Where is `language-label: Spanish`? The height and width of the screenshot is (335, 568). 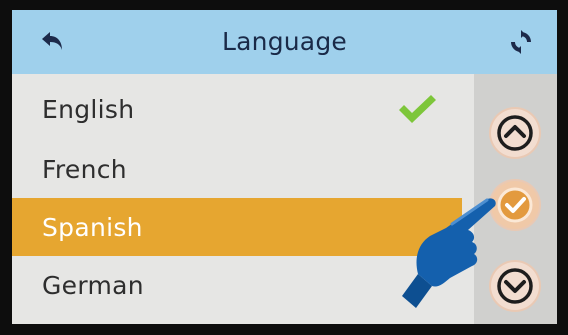
language-label: Spanish is located at coordinates (92, 227).